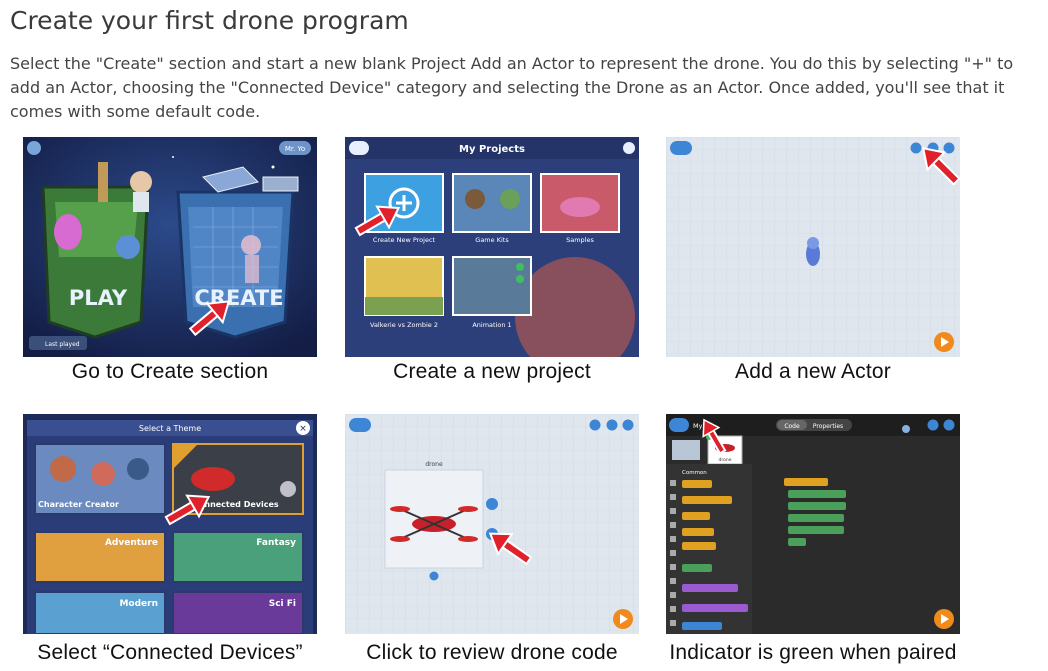 Image resolution: width=1048 pixels, height=671 pixels. I want to click on project-label: Samples, so click(580, 240).